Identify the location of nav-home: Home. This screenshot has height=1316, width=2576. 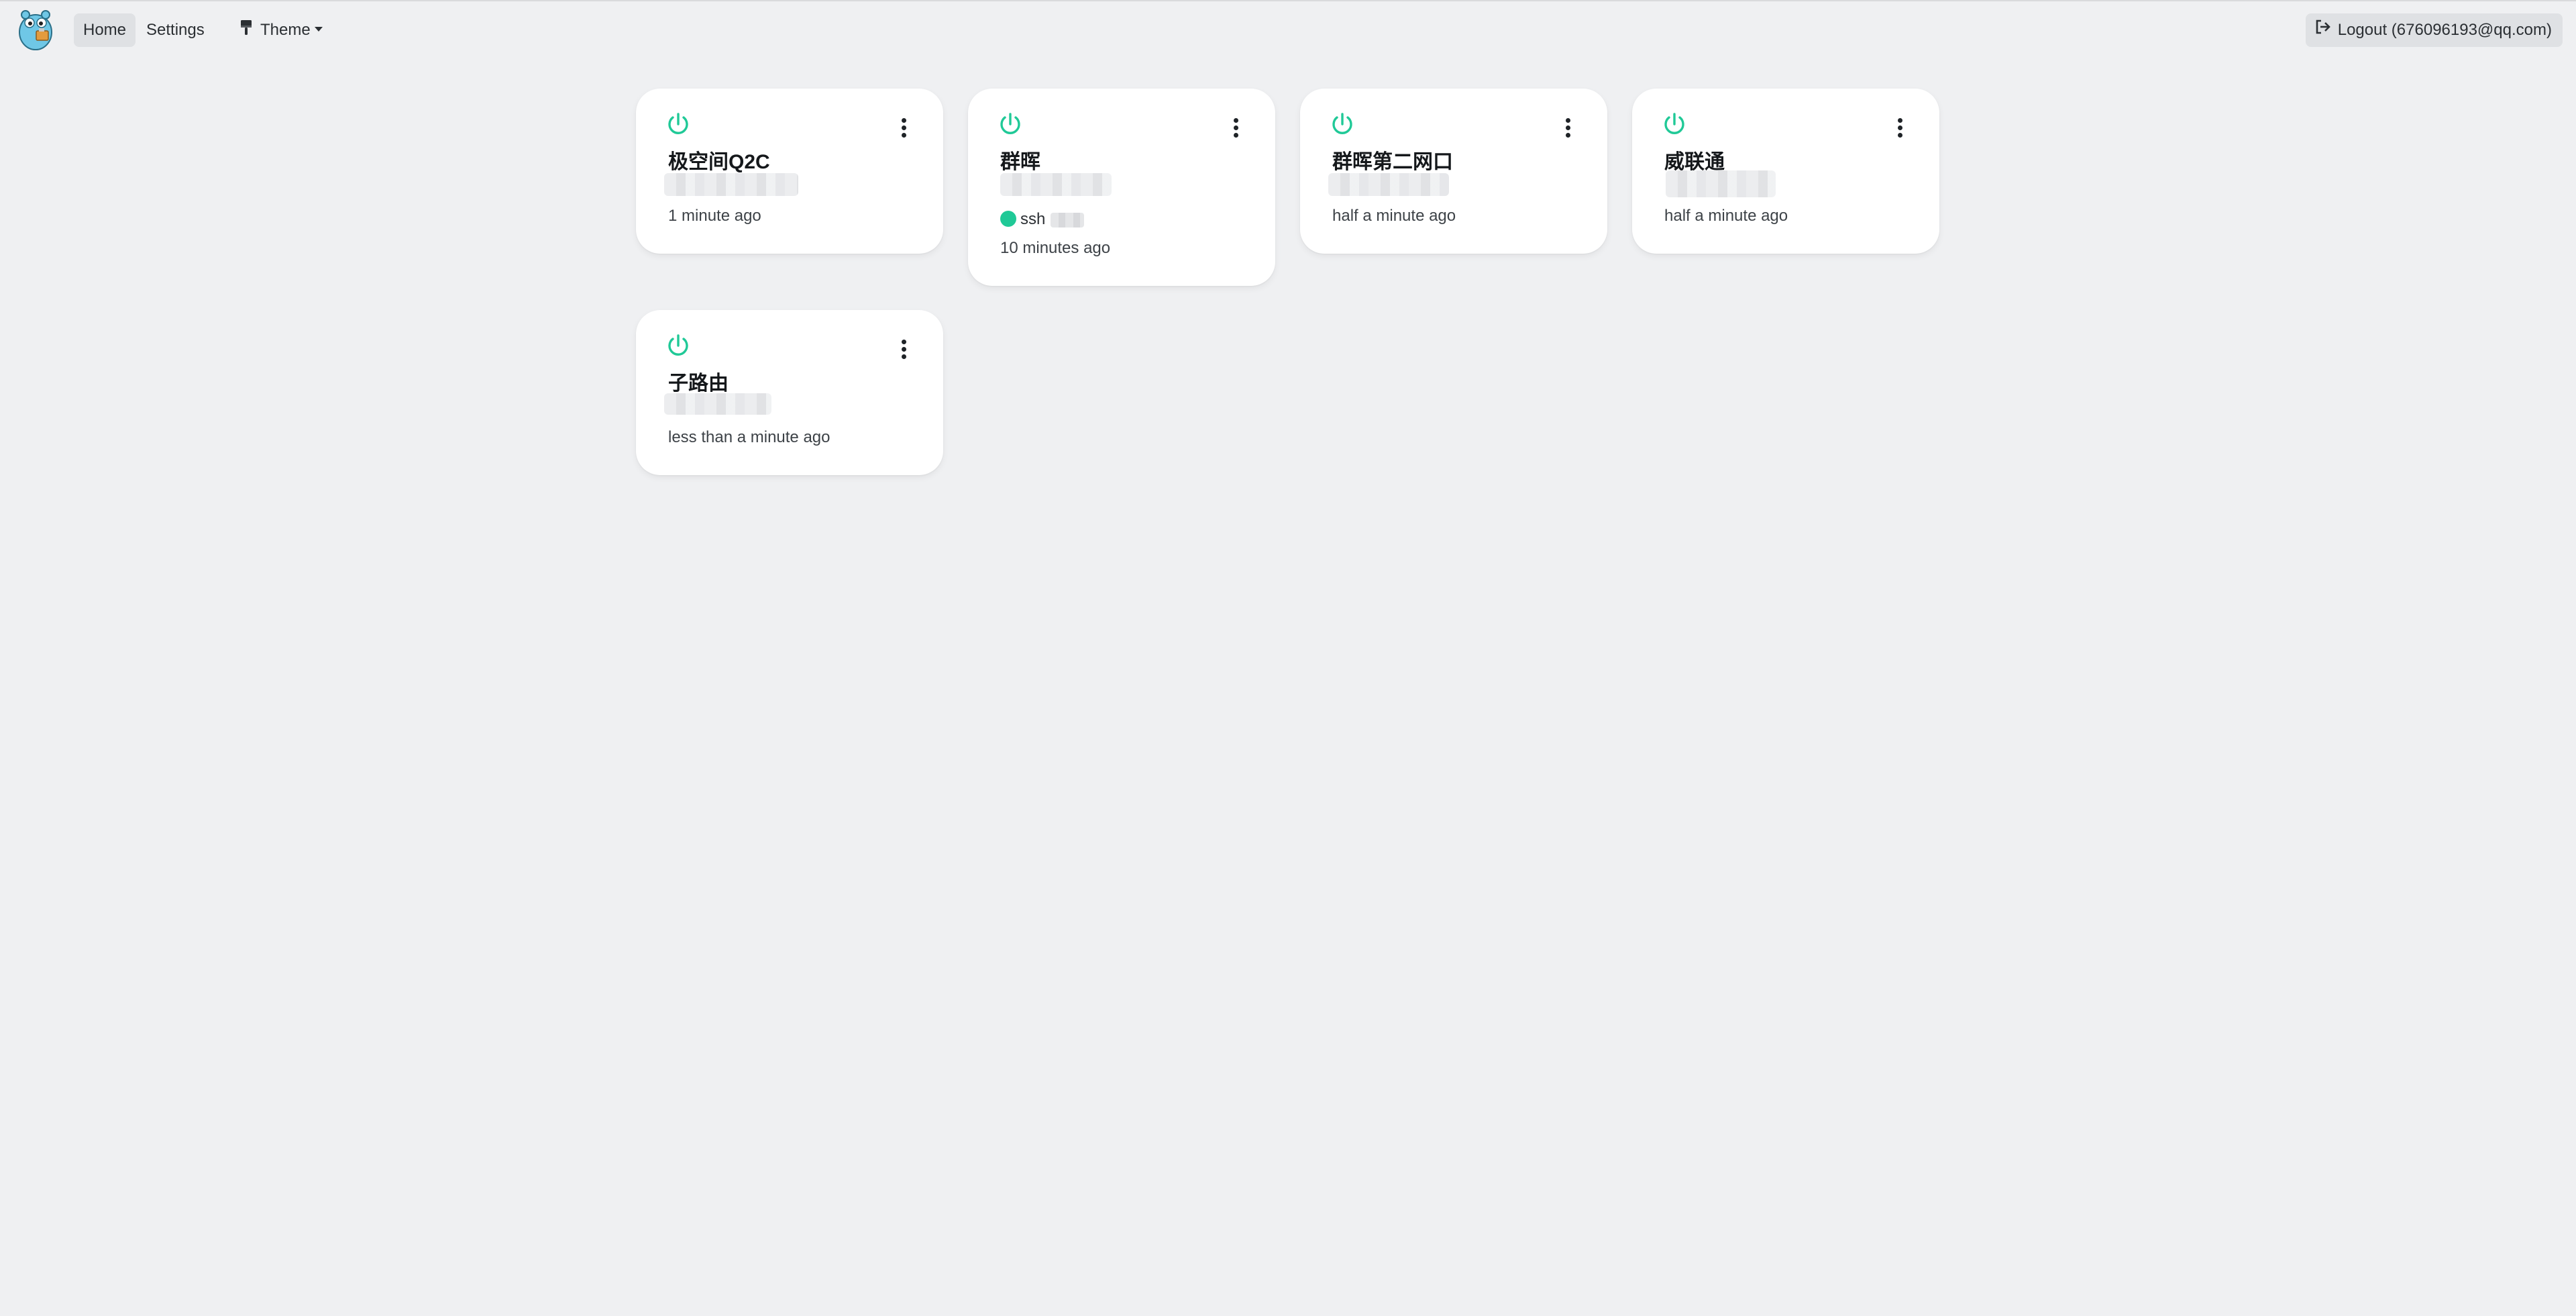
(105, 30).